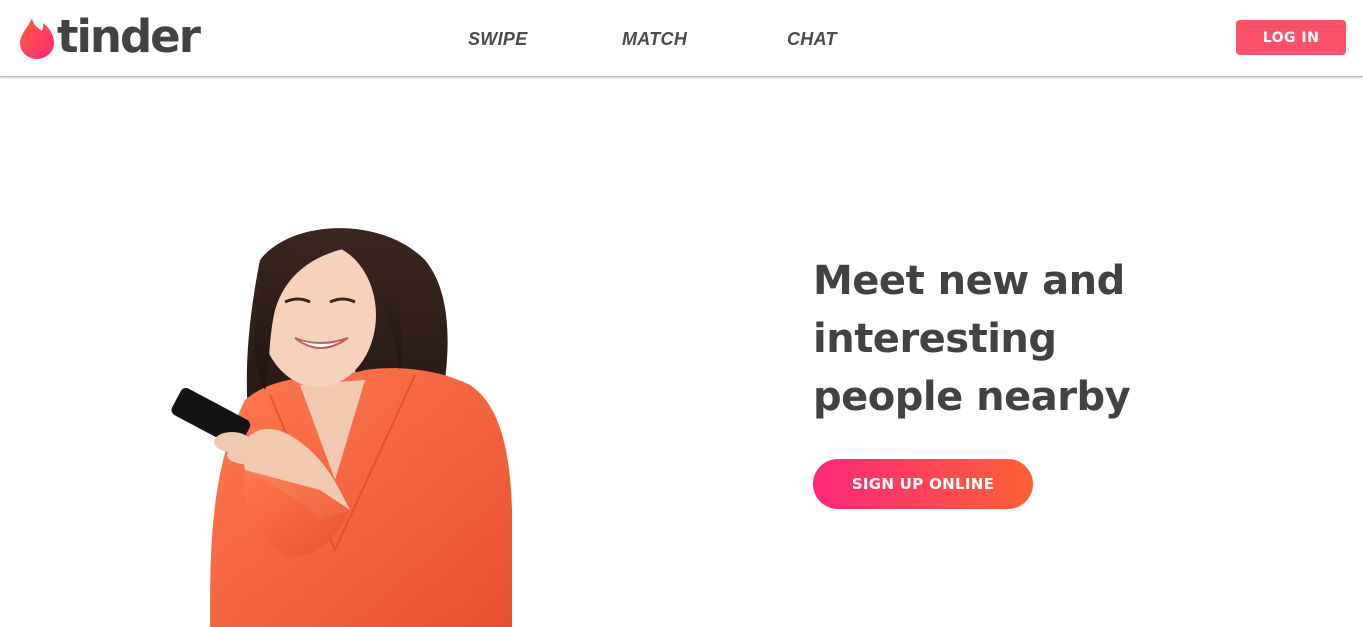  I want to click on top-navigation-bar: tinder SWIPE MATCH CHAT LOG IN, so click(681, 38).